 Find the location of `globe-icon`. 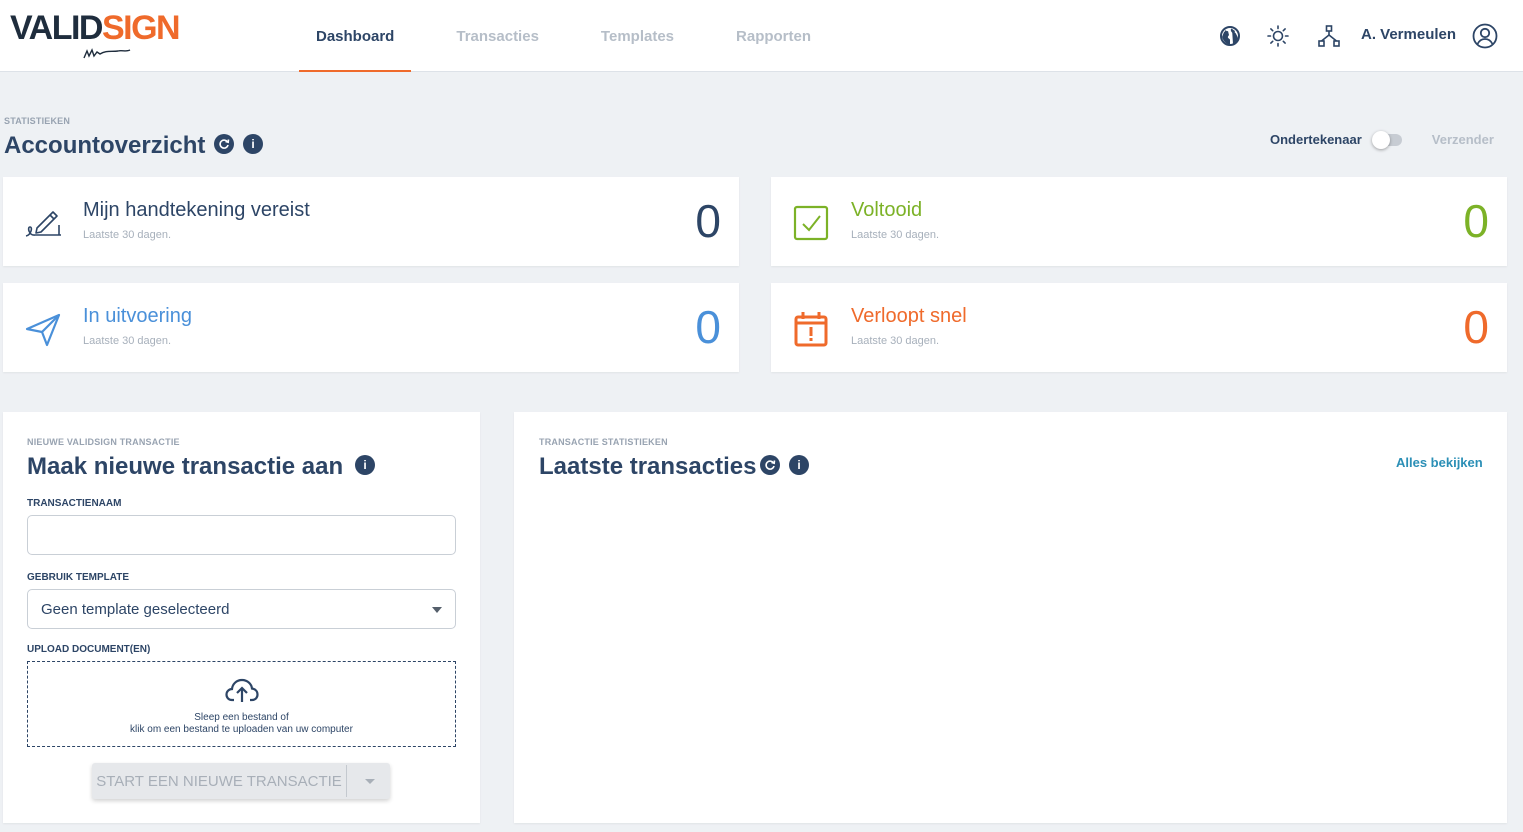

globe-icon is located at coordinates (1230, 36).